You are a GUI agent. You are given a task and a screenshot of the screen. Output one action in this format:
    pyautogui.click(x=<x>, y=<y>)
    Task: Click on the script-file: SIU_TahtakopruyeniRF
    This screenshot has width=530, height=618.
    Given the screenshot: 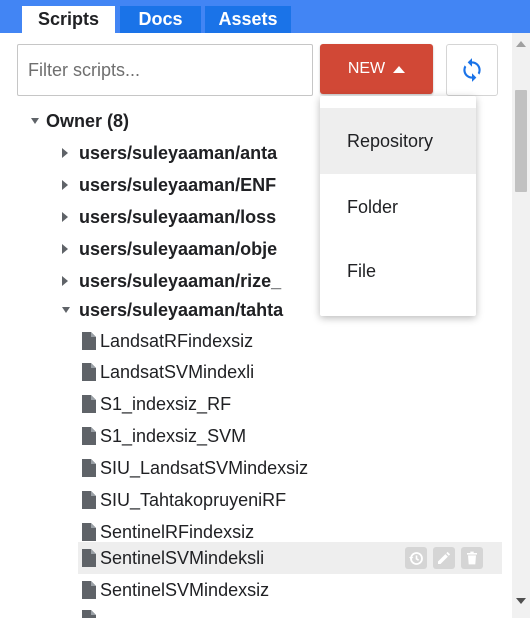 What is the action you would take?
    pyautogui.click(x=256, y=500)
    